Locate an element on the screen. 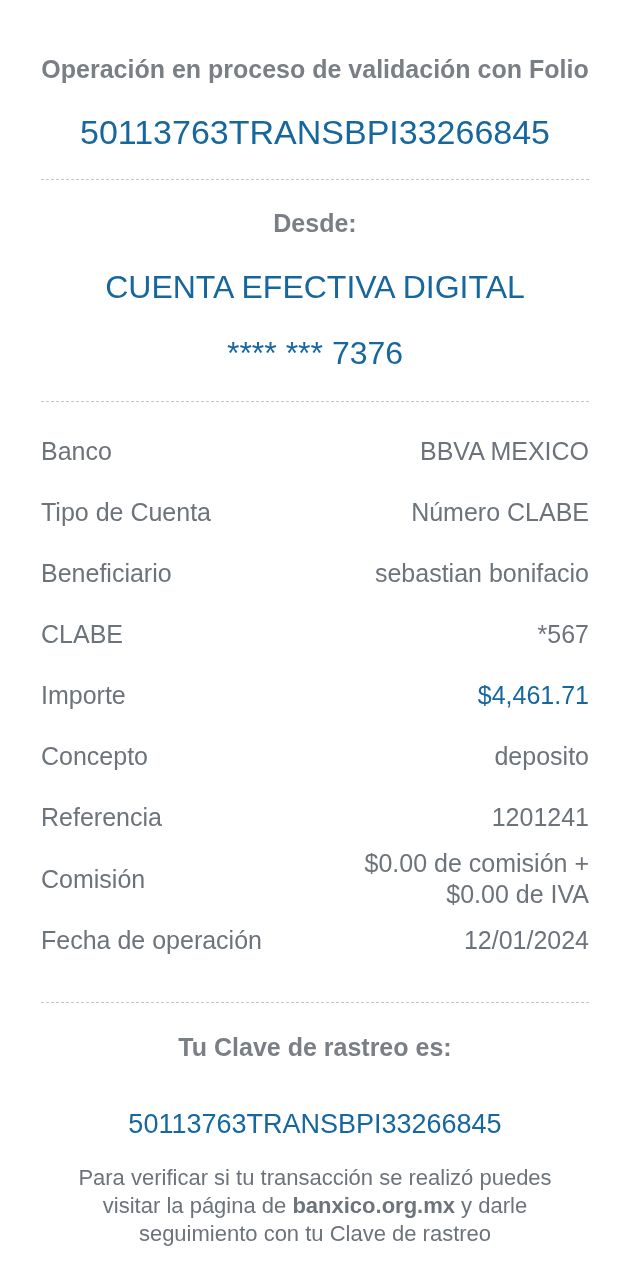 Image resolution: width=630 pixels, height=1280 pixels. detail-label: Banco is located at coordinates (76, 451).